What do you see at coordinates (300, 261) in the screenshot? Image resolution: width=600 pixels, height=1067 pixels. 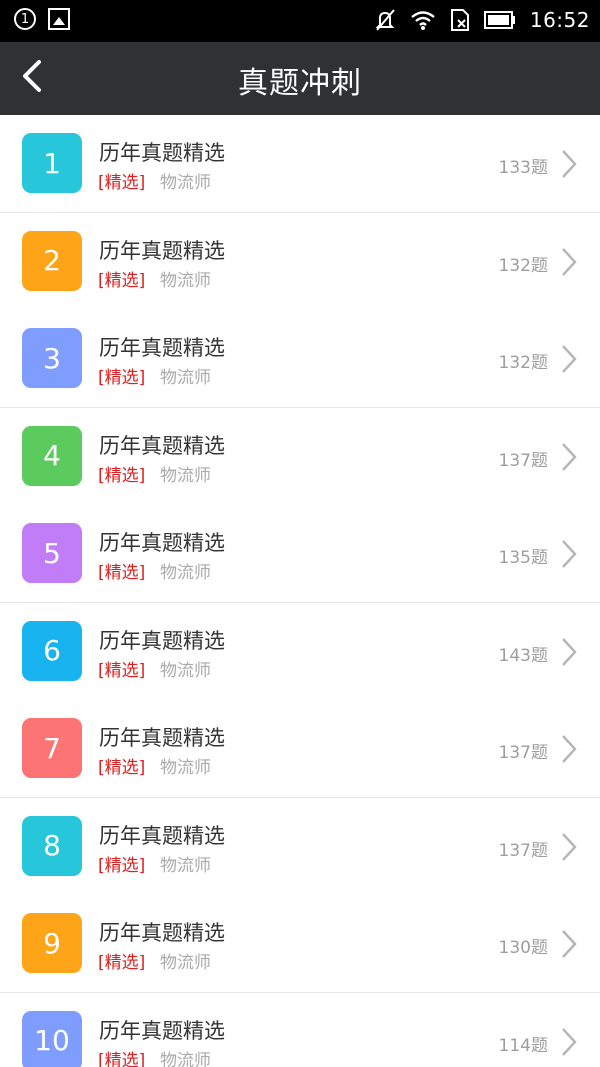 I see `list-item: 2 历年真题精选 [精选] 物流师 132题` at bounding box center [300, 261].